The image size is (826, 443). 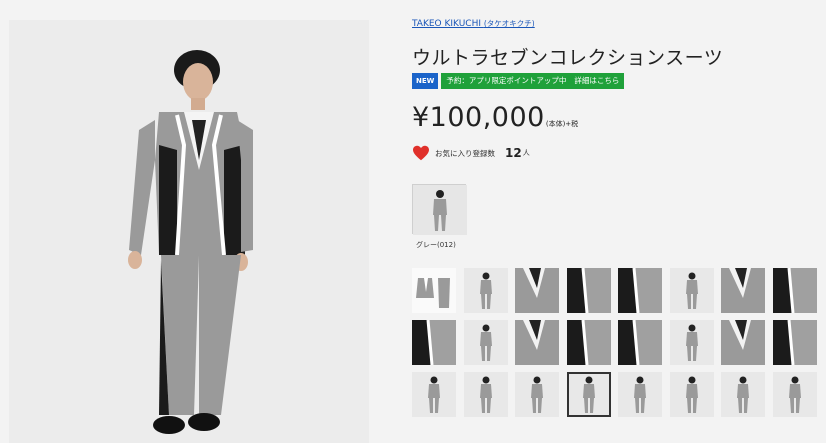 I want to click on color-swatch-gray, so click(x=439, y=209).